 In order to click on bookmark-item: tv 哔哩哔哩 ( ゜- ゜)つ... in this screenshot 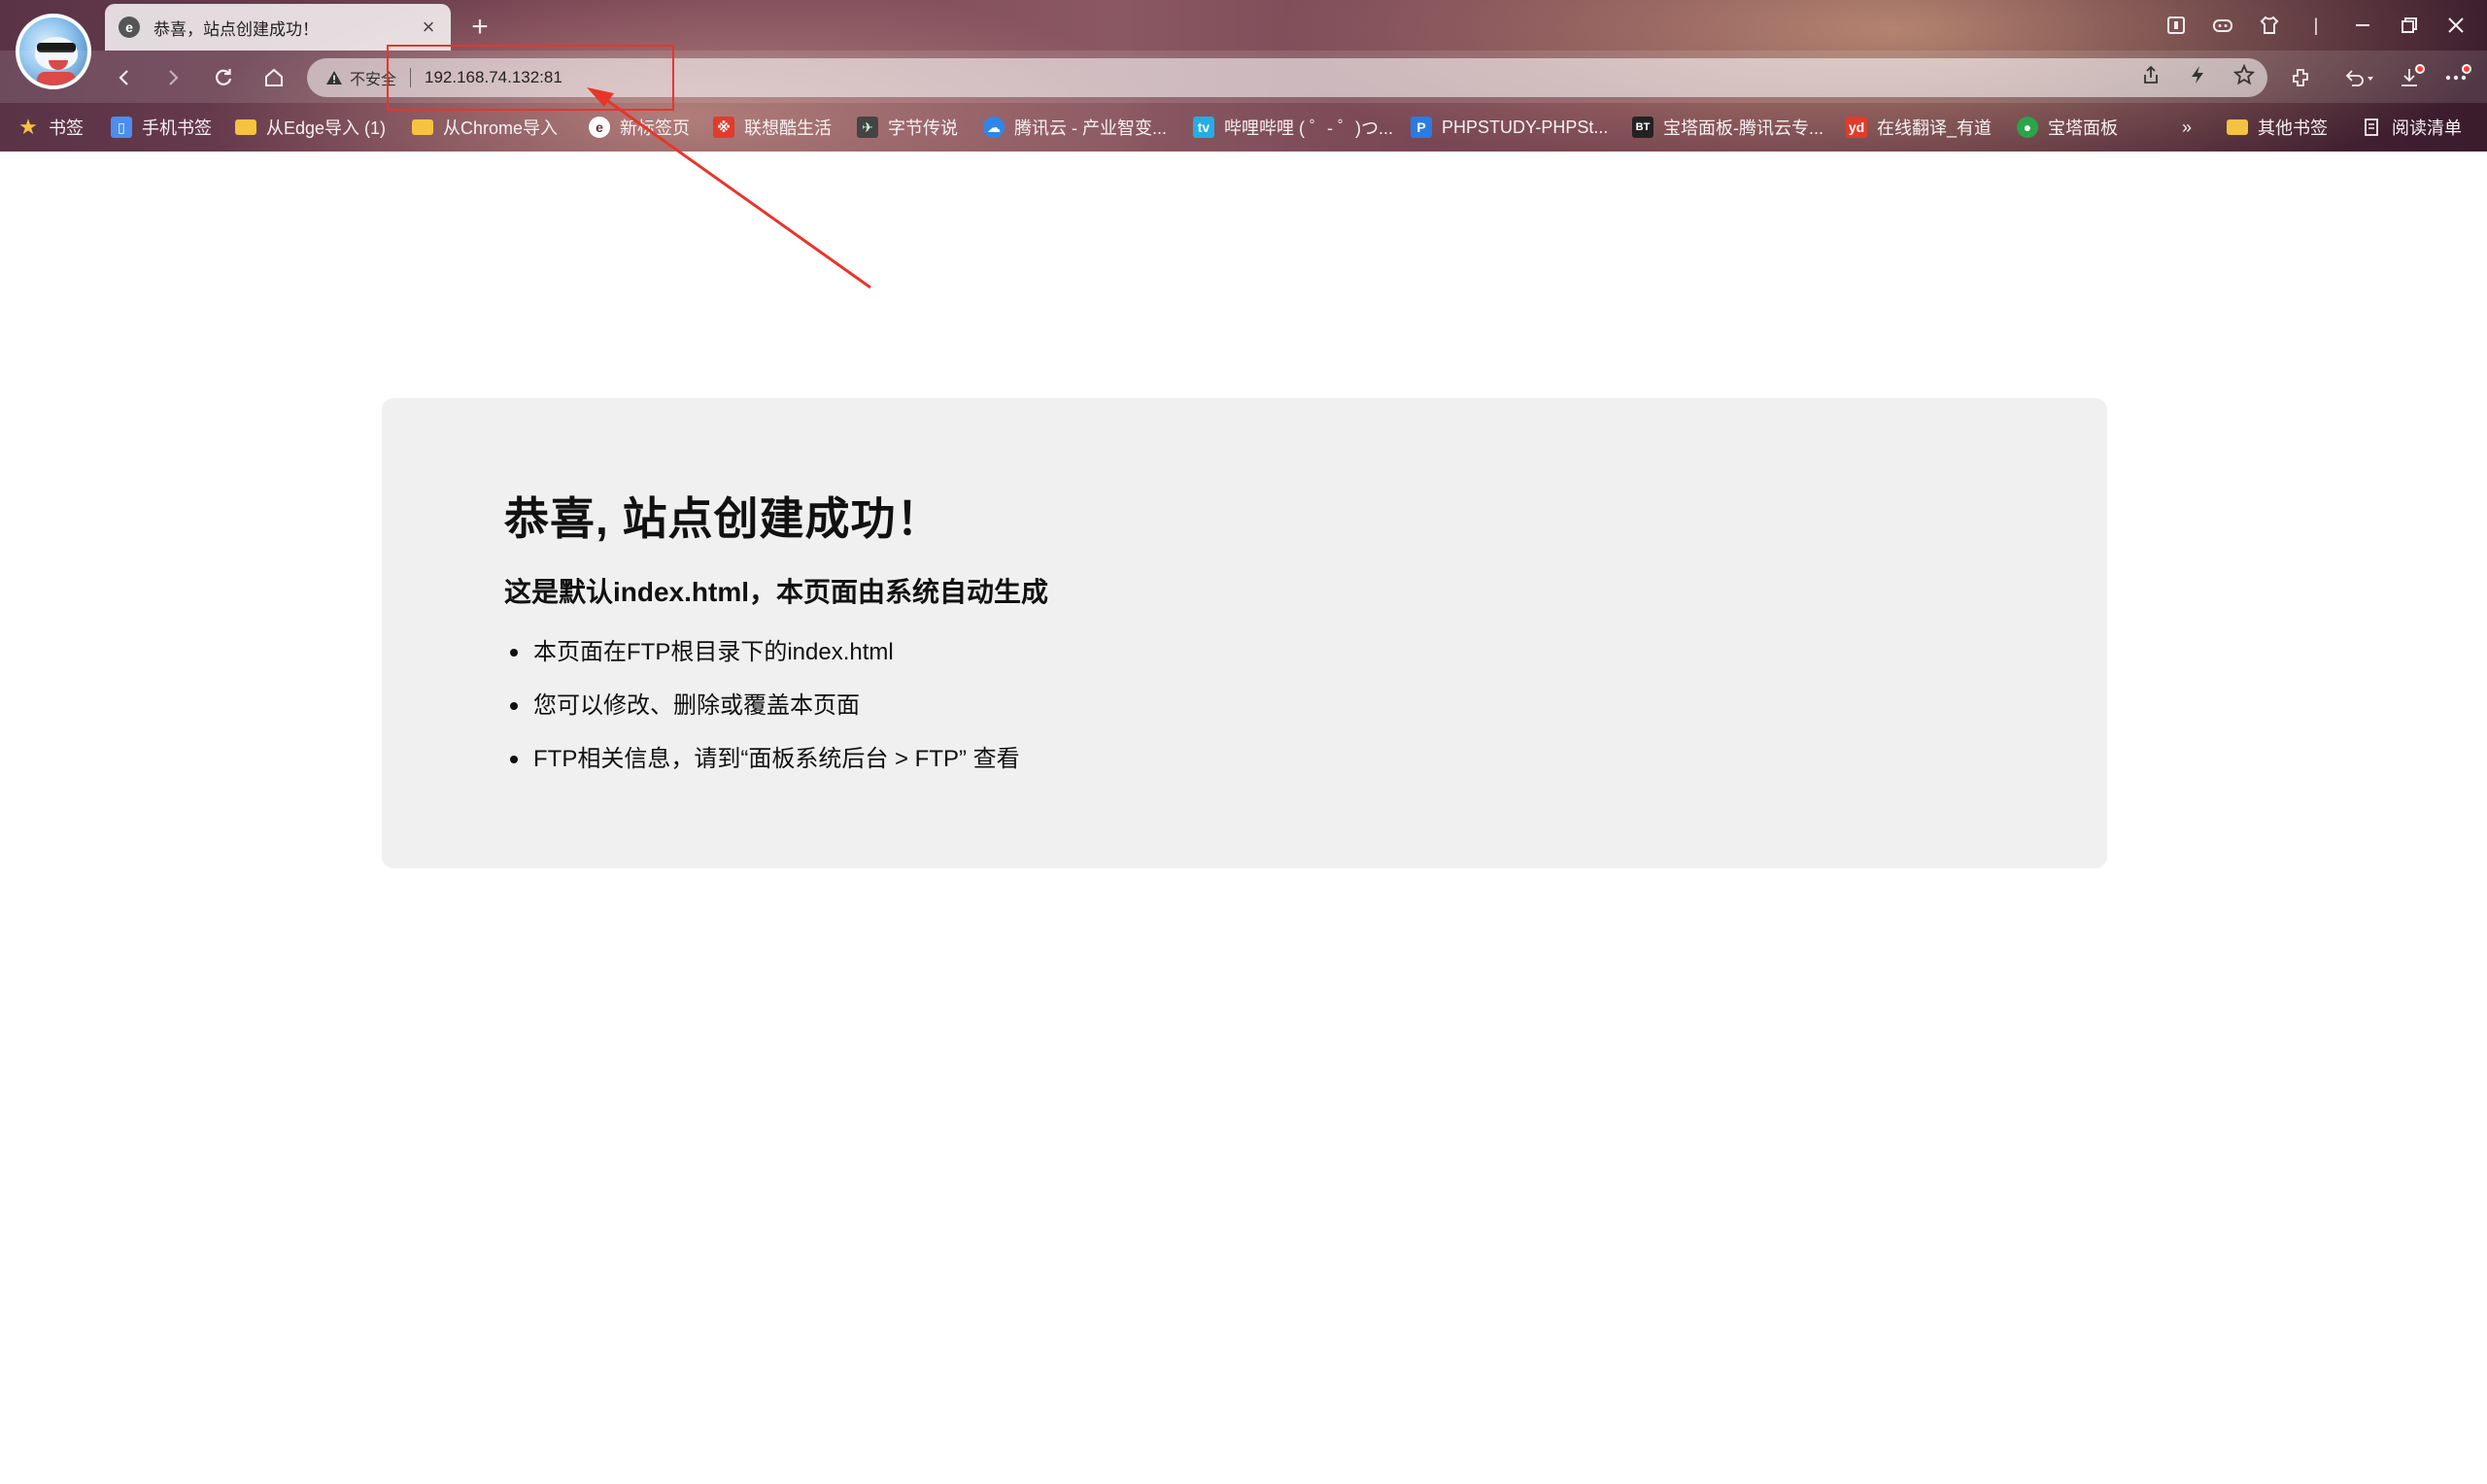, I will do `click(1293, 128)`.